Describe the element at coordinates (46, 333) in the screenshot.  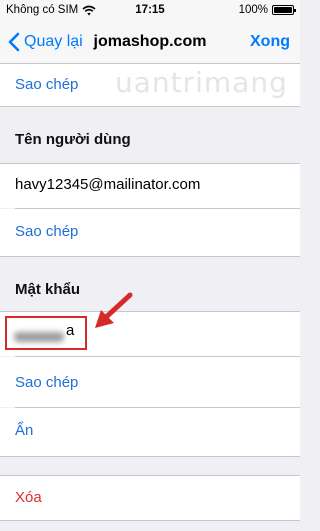
I see `annotation-highlight-box` at that location.